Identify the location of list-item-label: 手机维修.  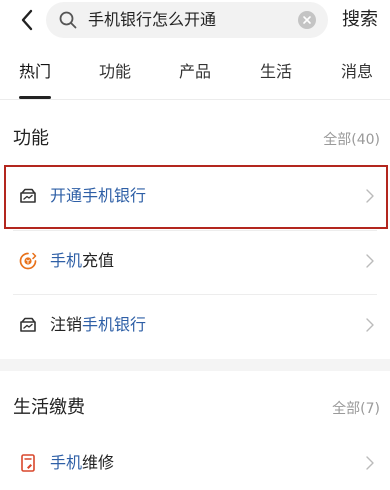
(82, 462).